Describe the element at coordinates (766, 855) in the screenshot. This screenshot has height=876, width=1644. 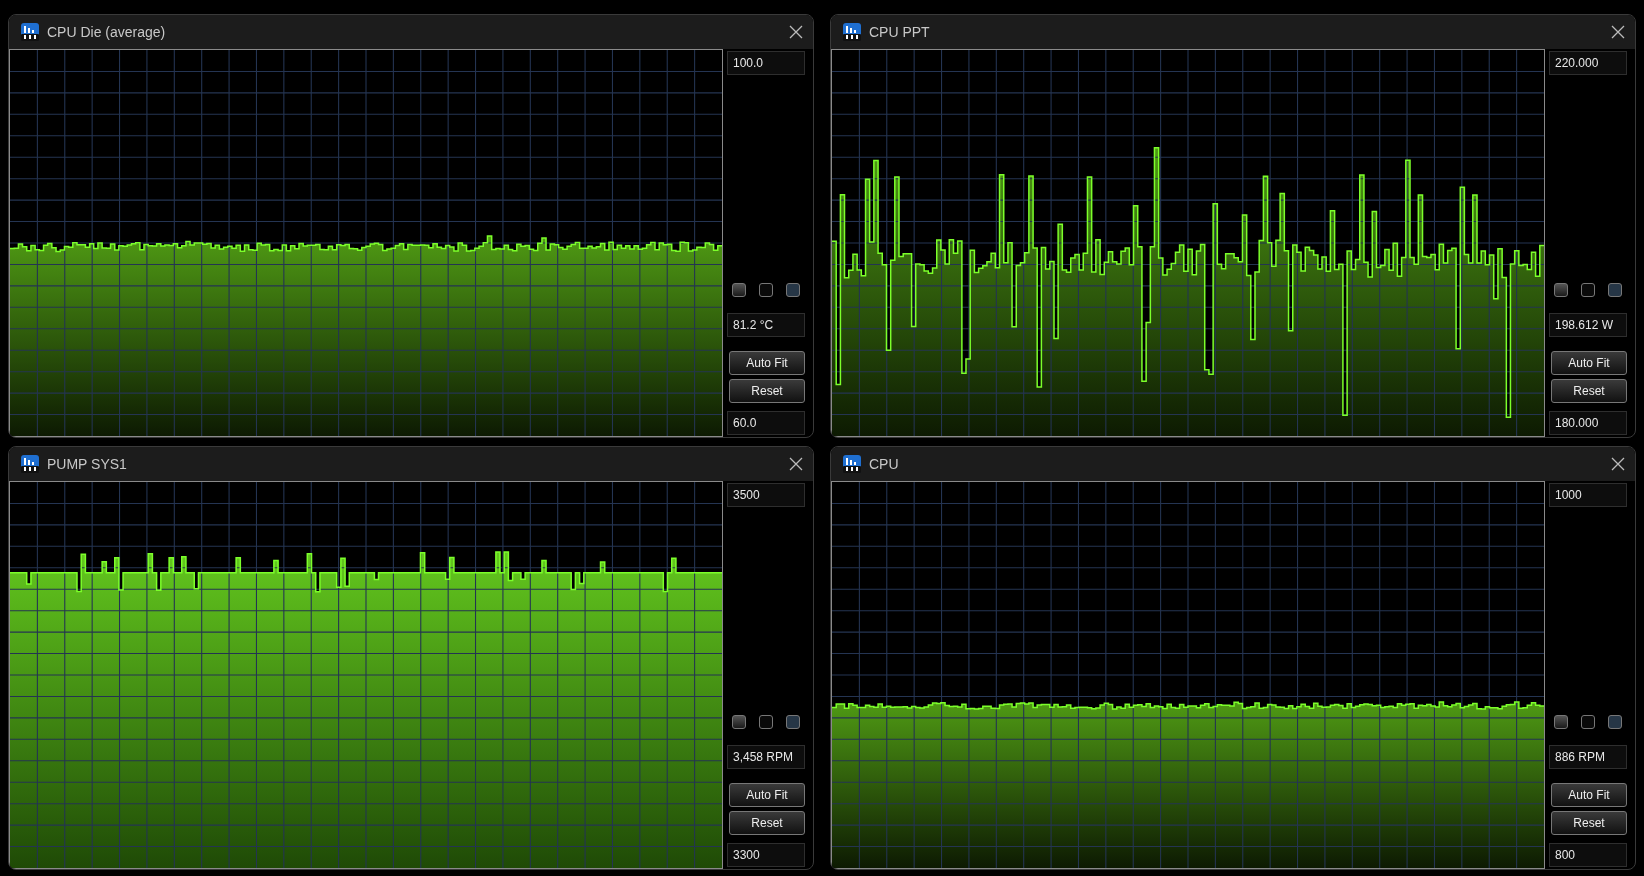
I see `min-field: 3300` at that location.